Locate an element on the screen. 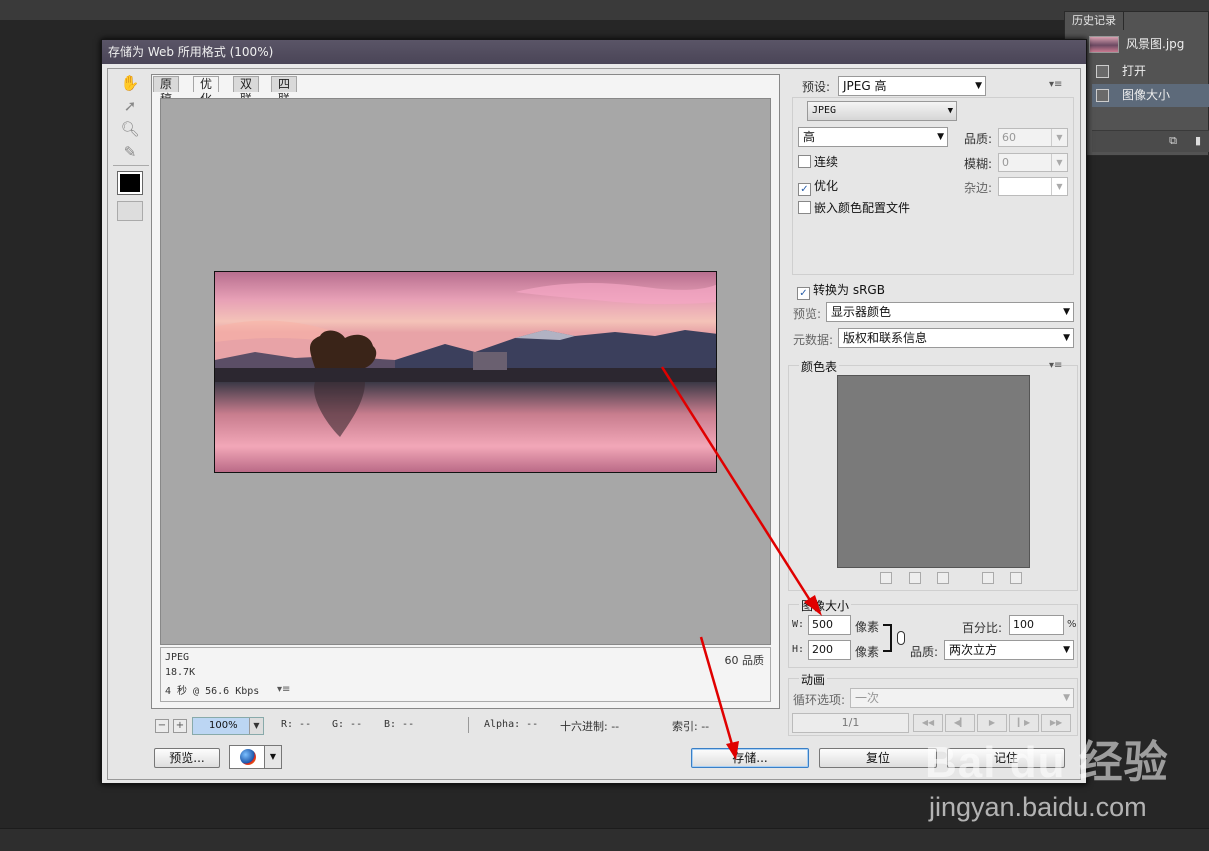  file-format-select: JPEG ▼ is located at coordinates (882, 111).